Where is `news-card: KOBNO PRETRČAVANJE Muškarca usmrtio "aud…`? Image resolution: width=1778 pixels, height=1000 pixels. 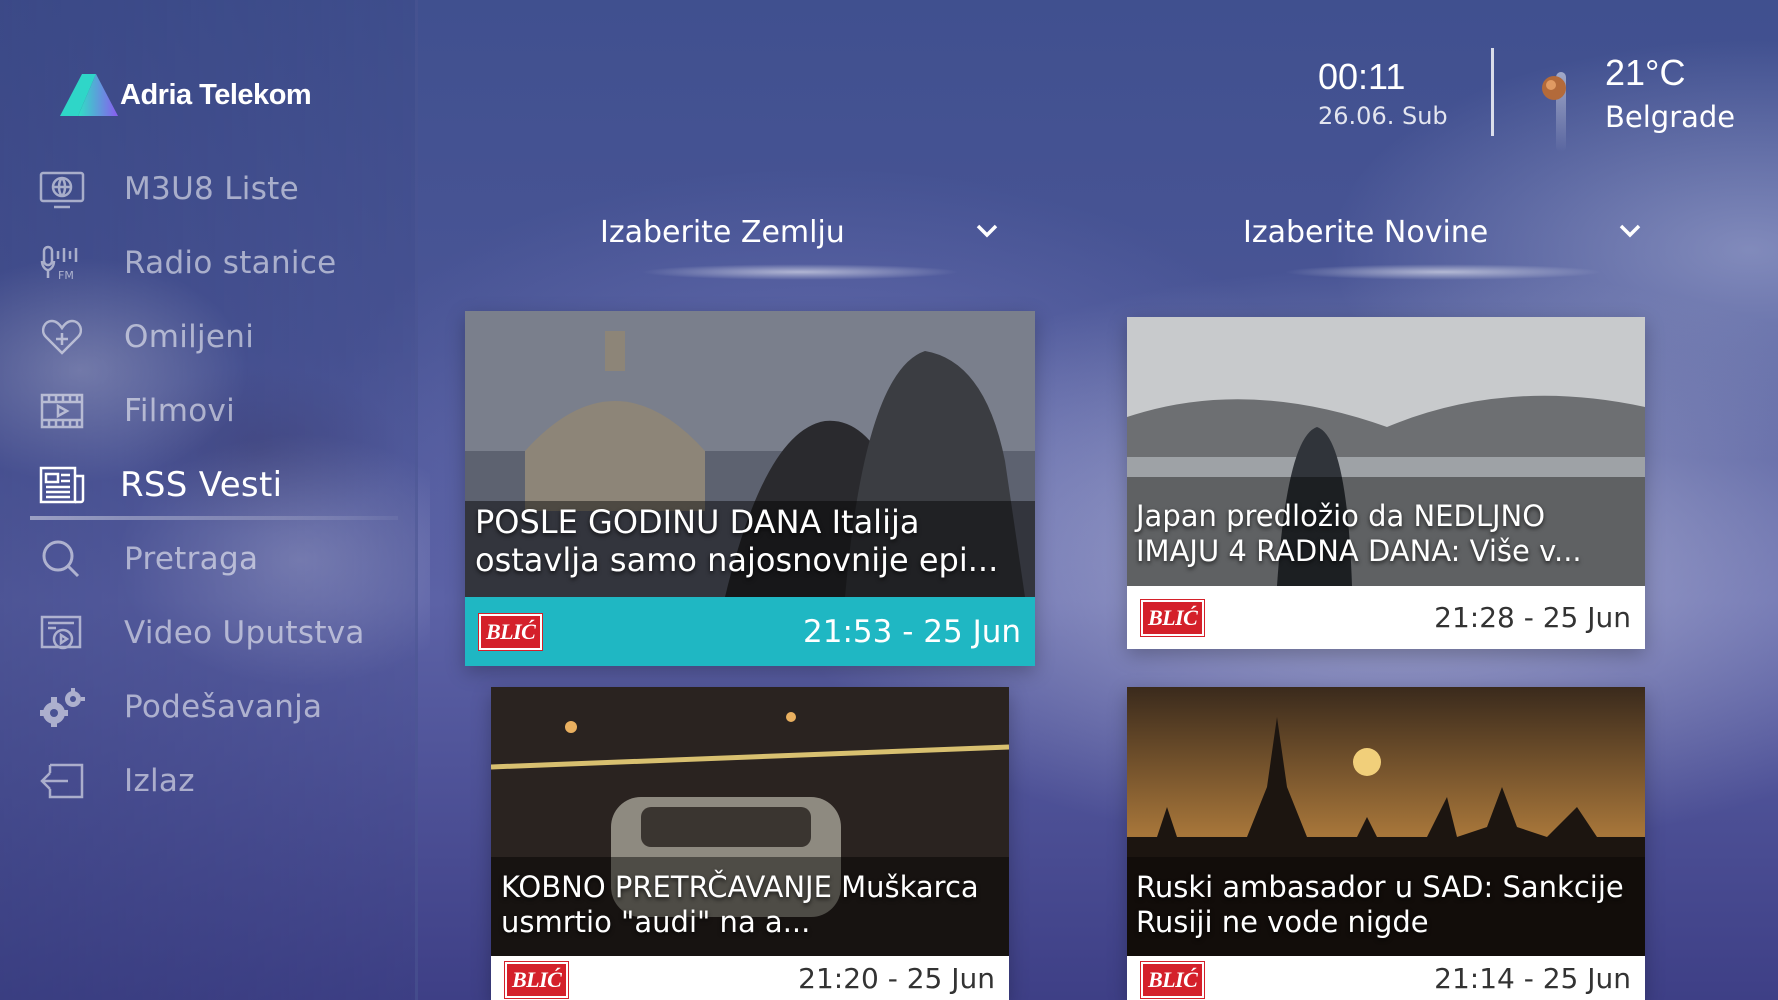
news-card: KOBNO PRETRČAVANJE Muškarca usmrtio "aud… is located at coordinates (750, 843).